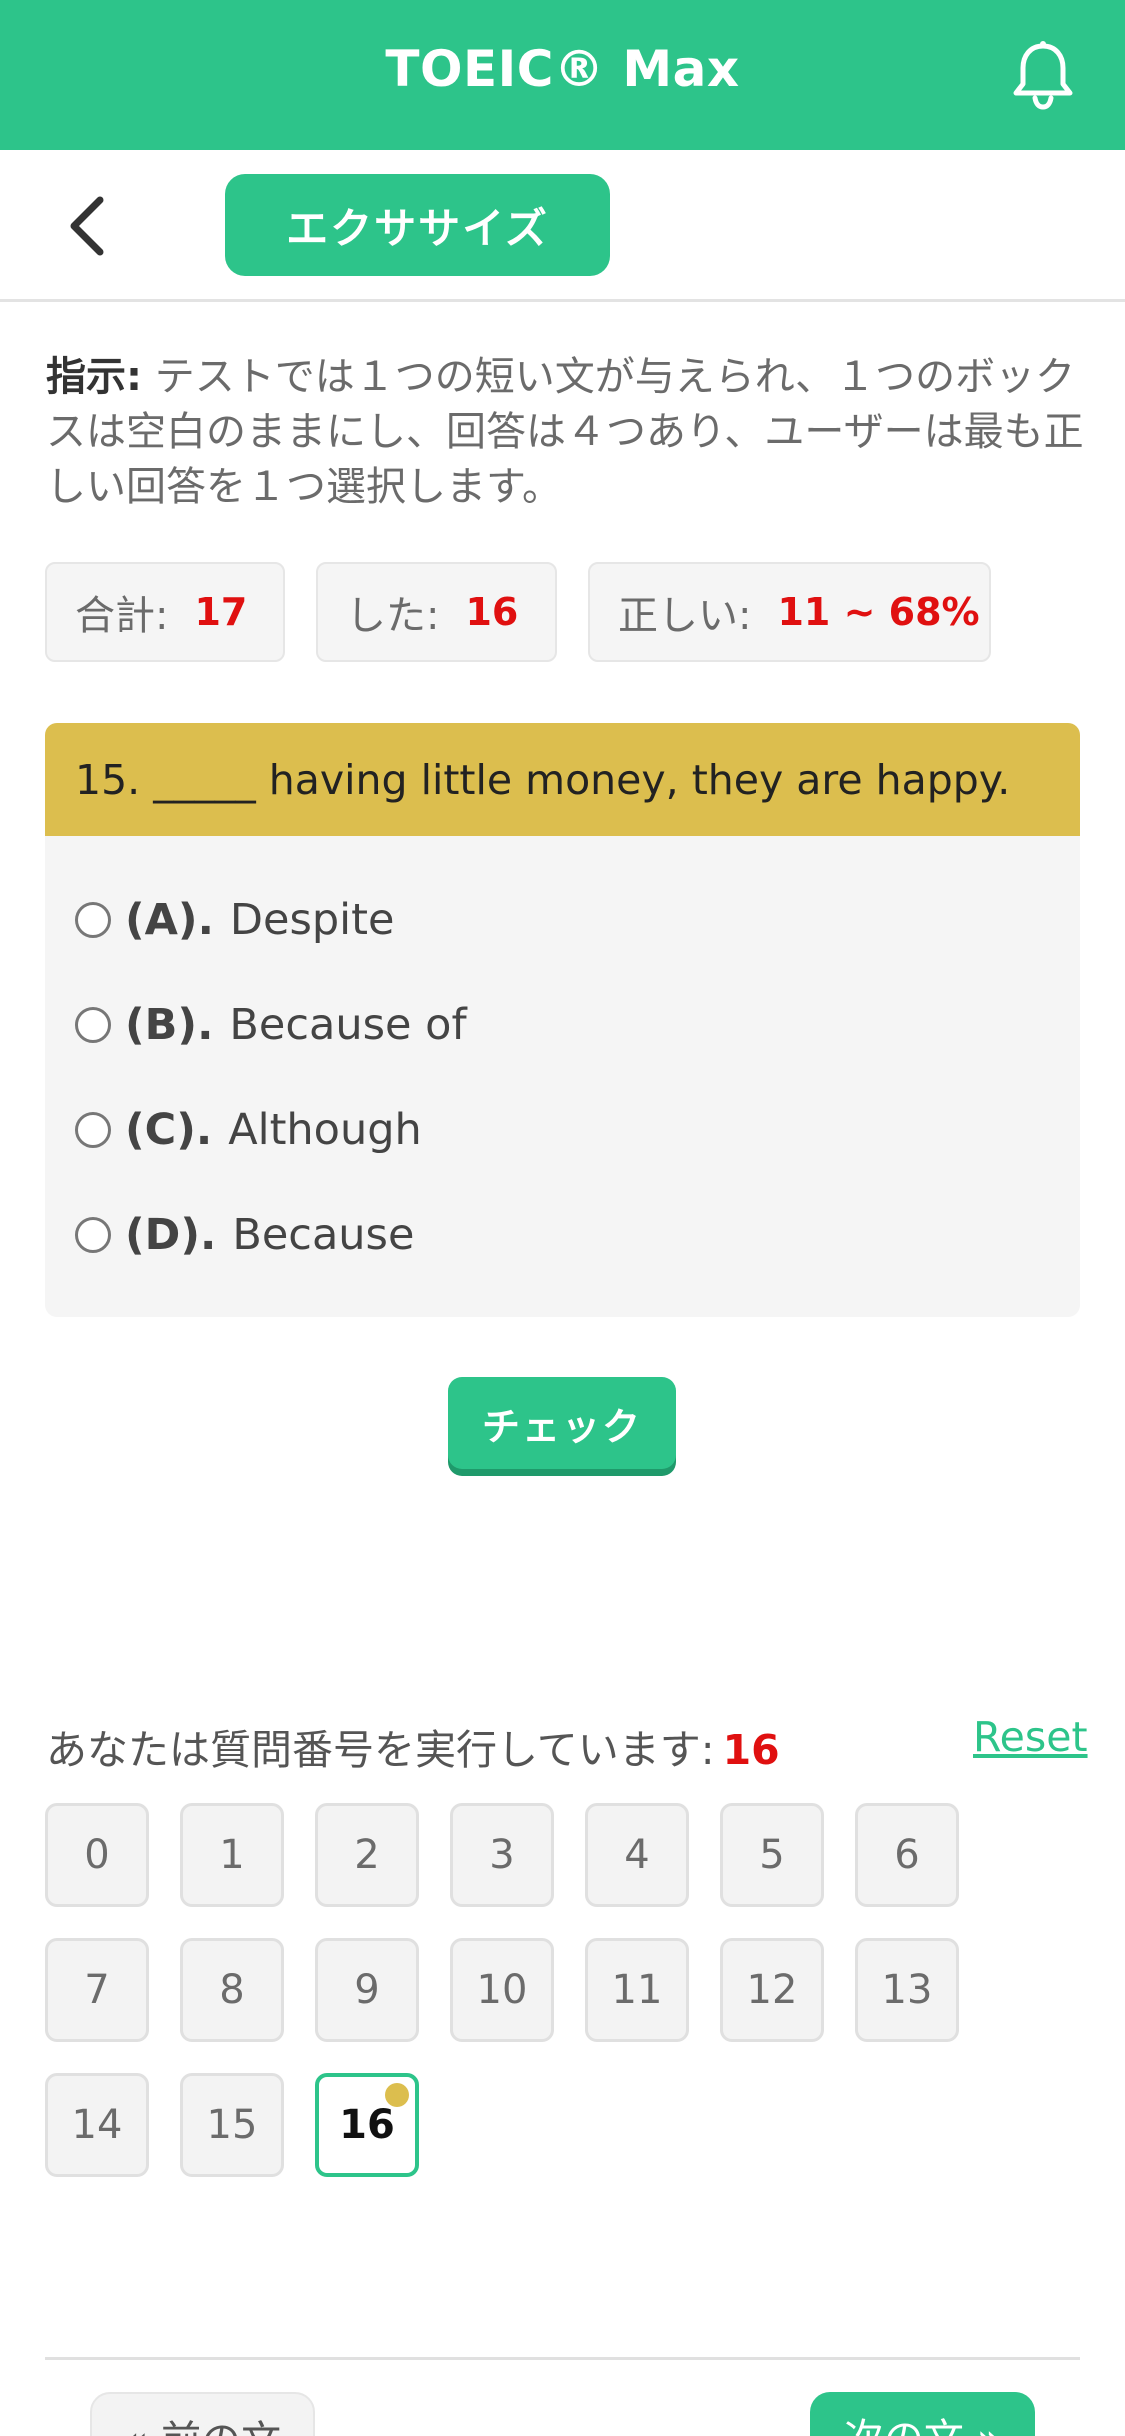 The height and width of the screenshot is (2436, 1125). What do you see at coordinates (97, 2125) in the screenshot?
I see `question-number-button: 14` at bounding box center [97, 2125].